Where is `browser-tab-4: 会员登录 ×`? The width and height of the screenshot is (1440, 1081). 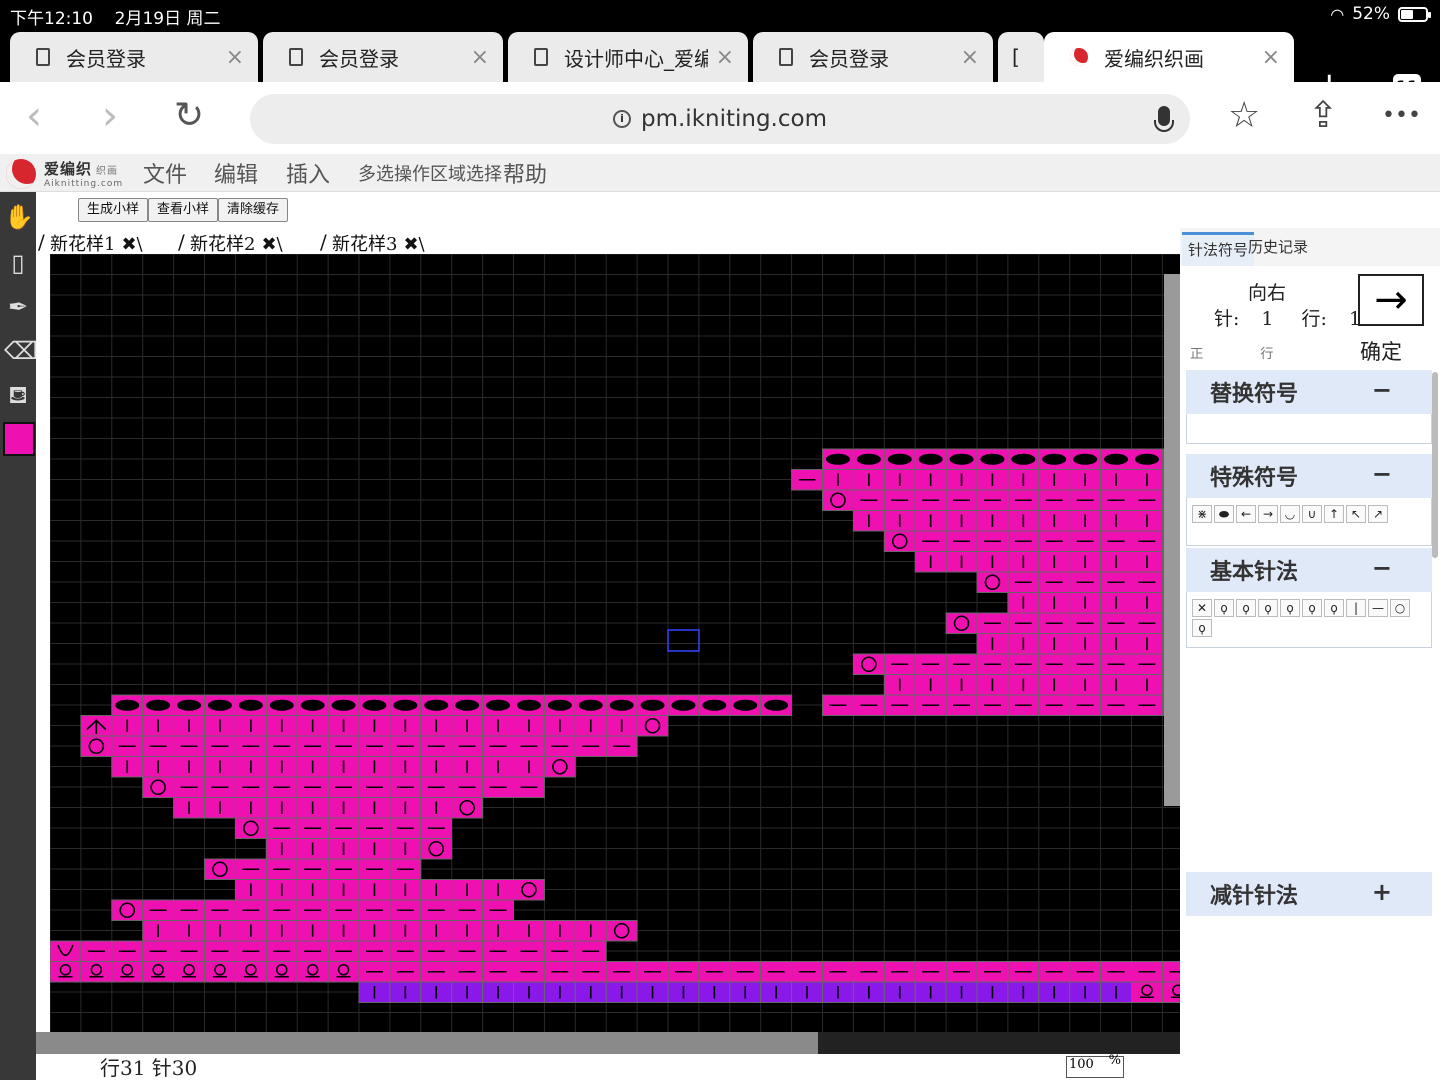
browser-tab-4: 会员登录 × is located at coordinates (873, 57).